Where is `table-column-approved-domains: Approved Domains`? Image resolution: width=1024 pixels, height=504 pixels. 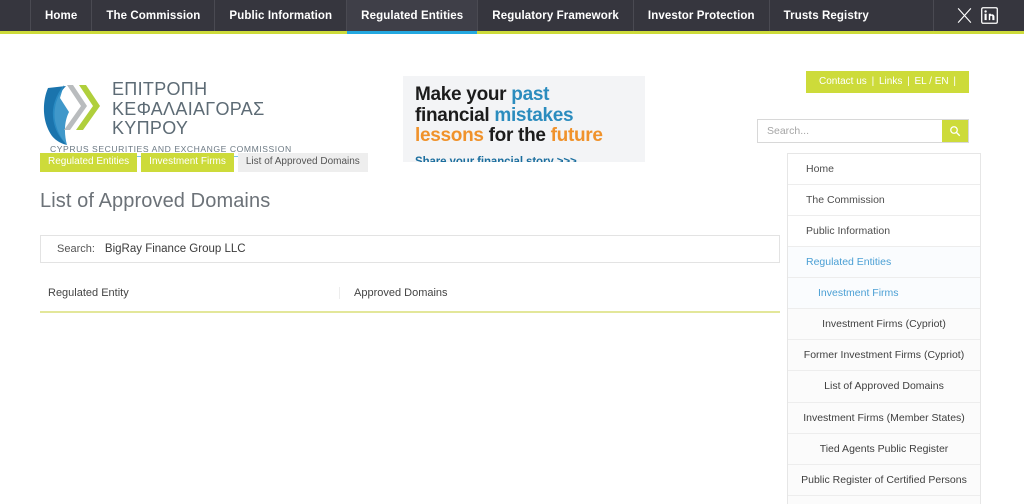
table-column-approved-domains: Approved Domains is located at coordinates (560, 293).